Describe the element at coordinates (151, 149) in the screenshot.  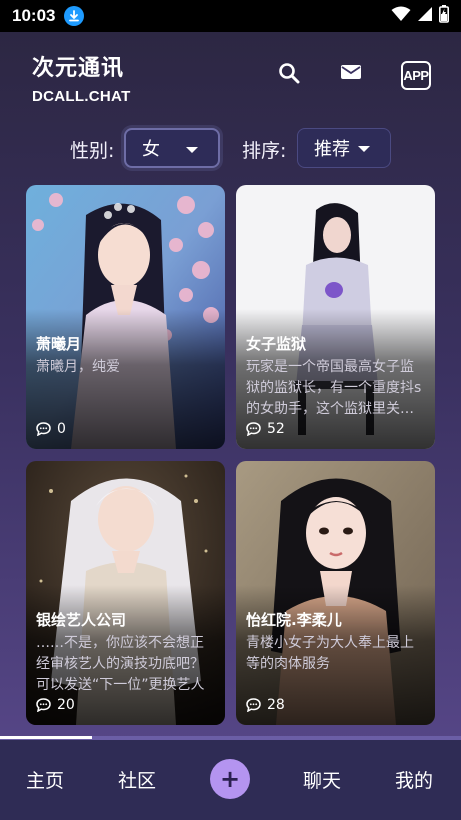
I see `gender-value: 女` at that location.